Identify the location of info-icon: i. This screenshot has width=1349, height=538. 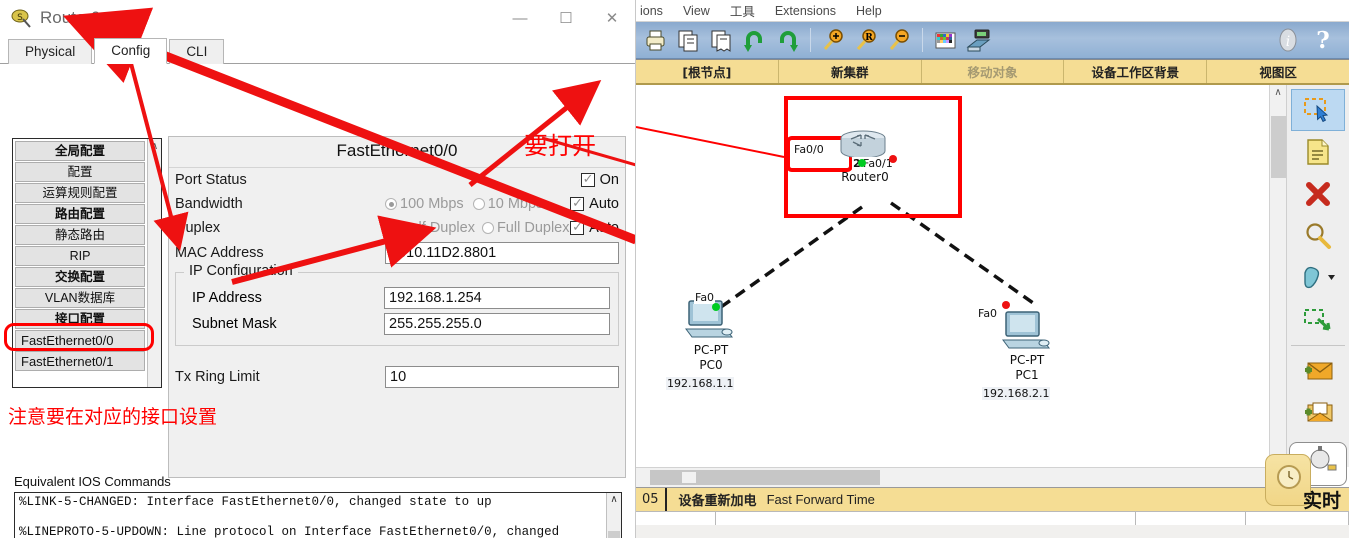
(1288, 40).